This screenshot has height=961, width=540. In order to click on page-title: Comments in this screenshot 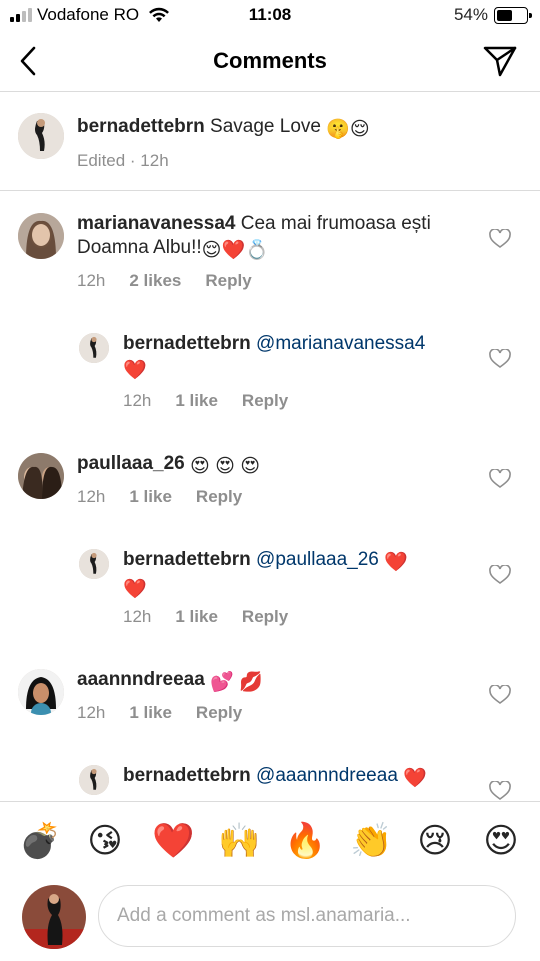, I will do `click(270, 60)`.